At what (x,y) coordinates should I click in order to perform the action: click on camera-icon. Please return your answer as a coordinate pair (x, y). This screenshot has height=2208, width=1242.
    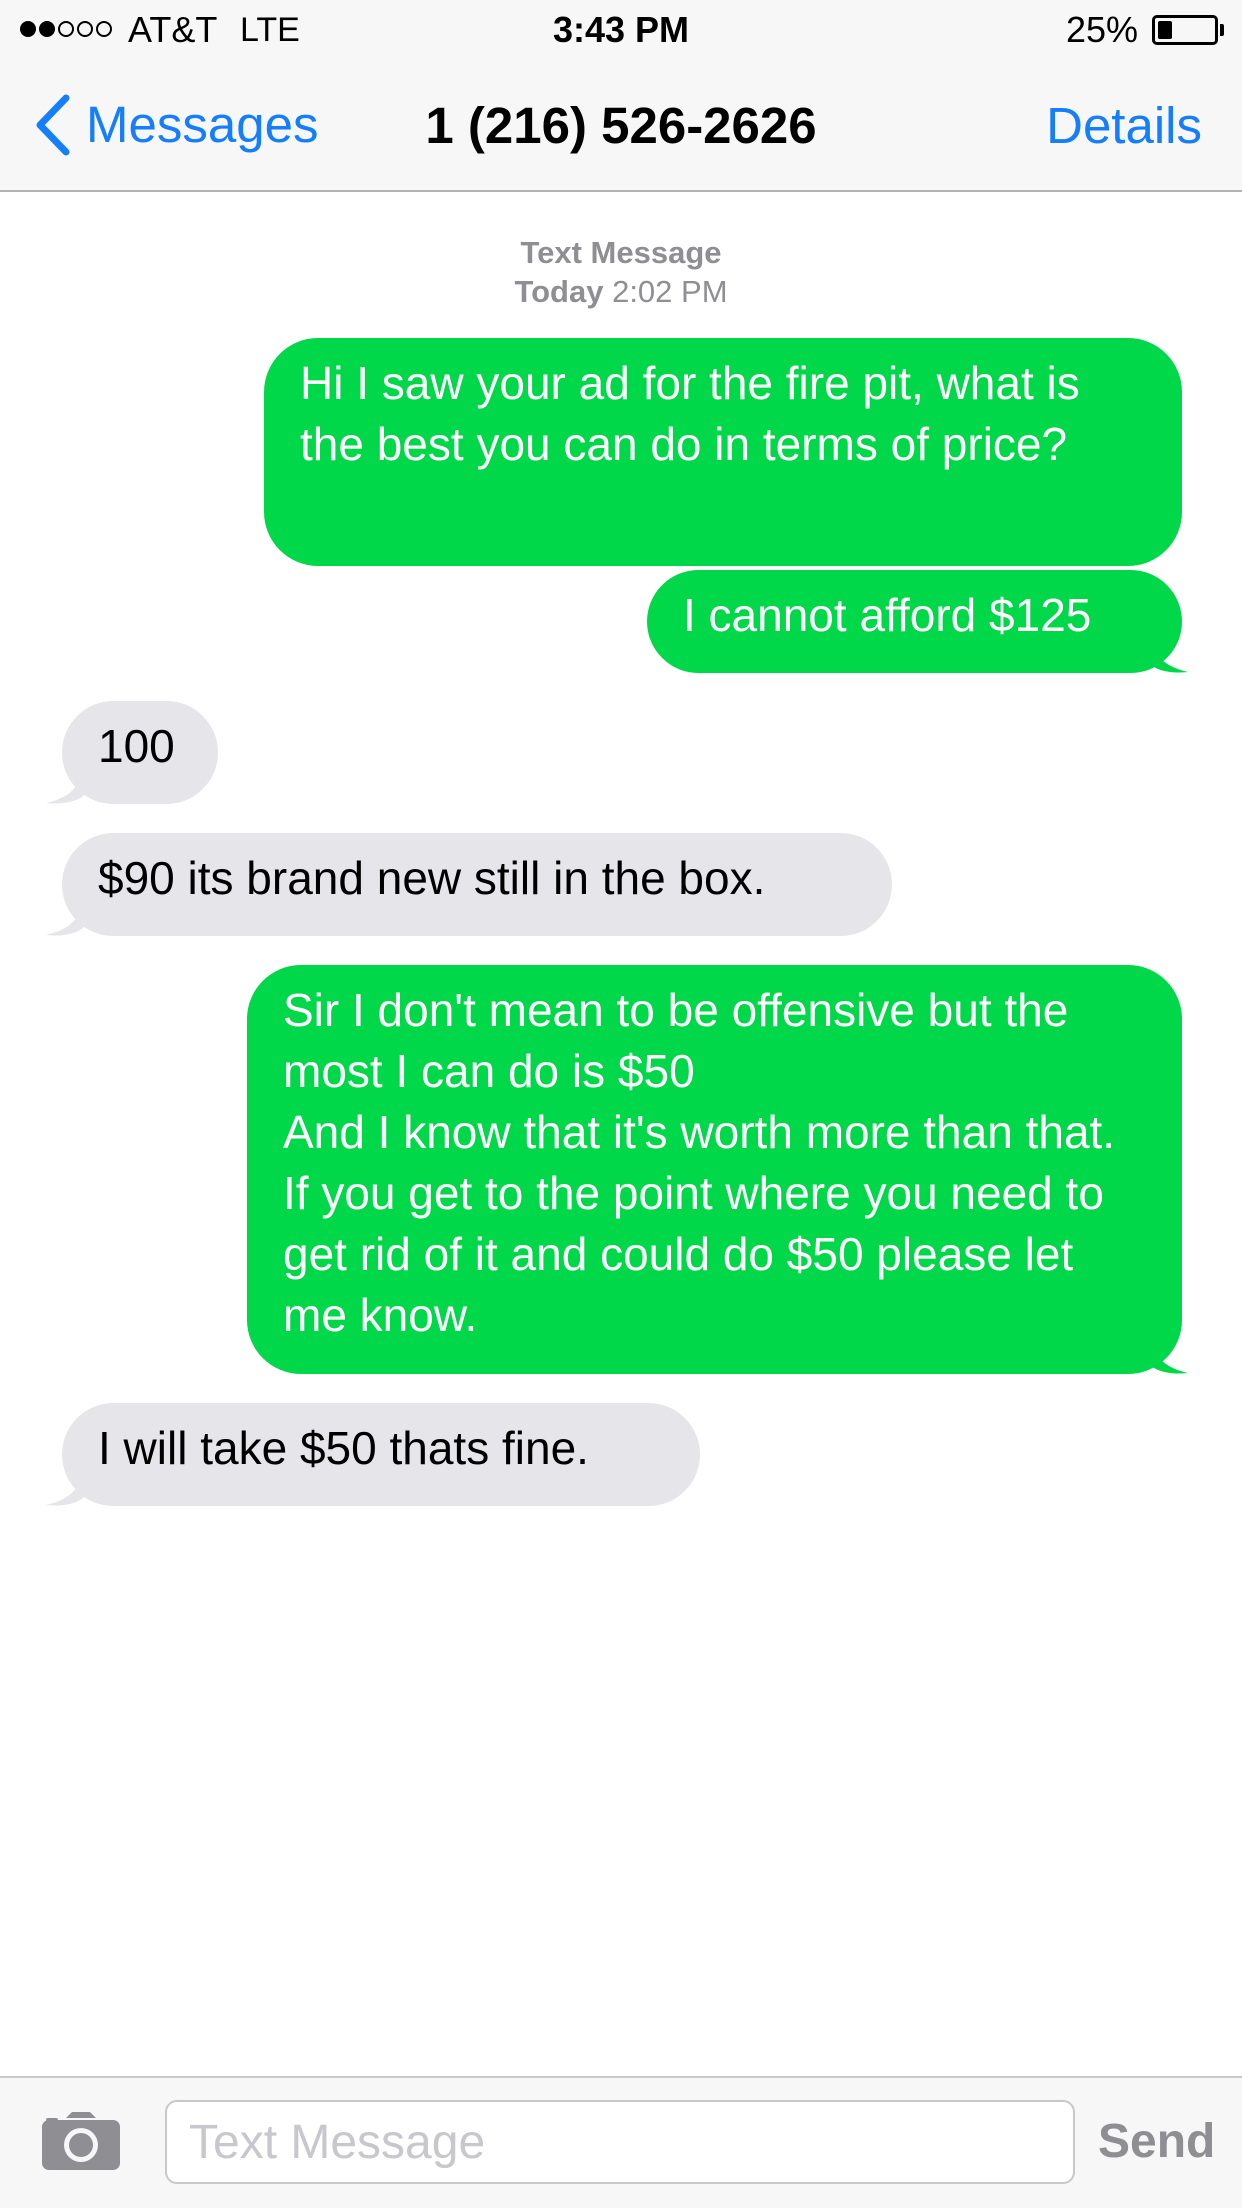
    Looking at the image, I should click on (81, 2141).